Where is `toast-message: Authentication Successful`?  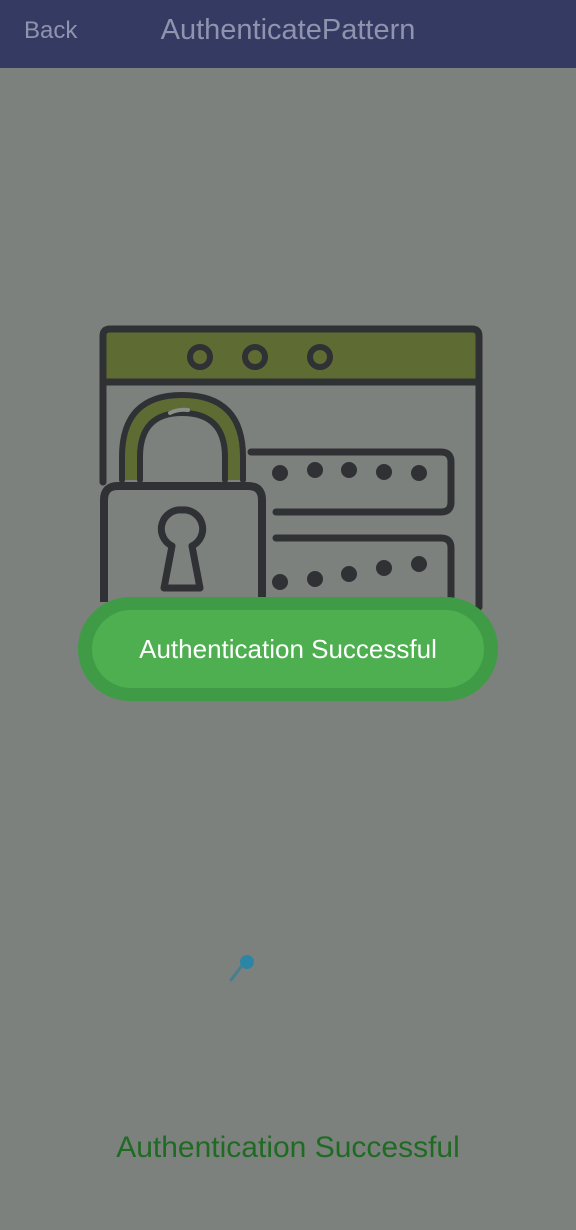 toast-message: Authentication Successful is located at coordinates (288, 649).